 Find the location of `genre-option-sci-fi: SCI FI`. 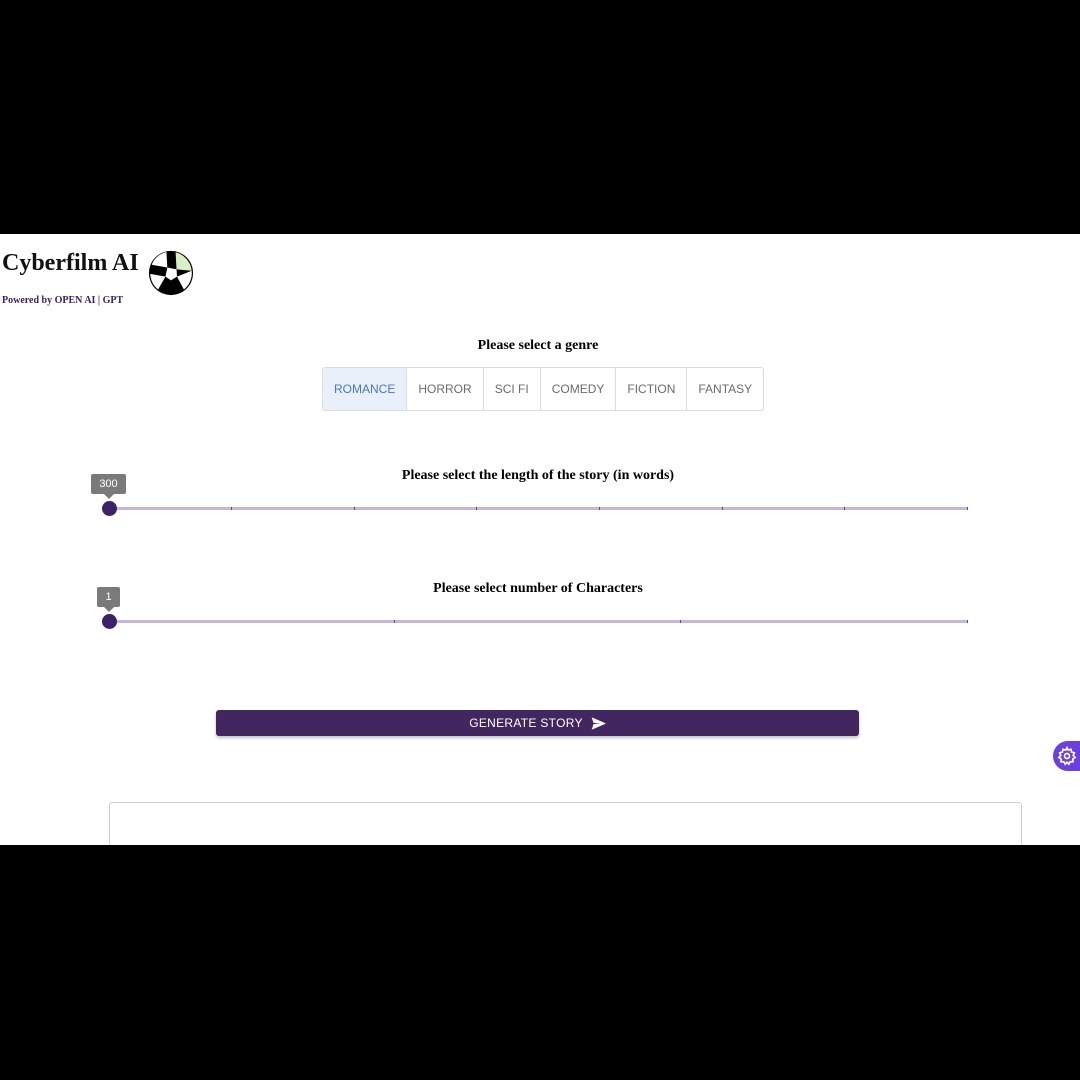

genre-option-sci-fi: SCI FI is located at coordinates (512, 389).